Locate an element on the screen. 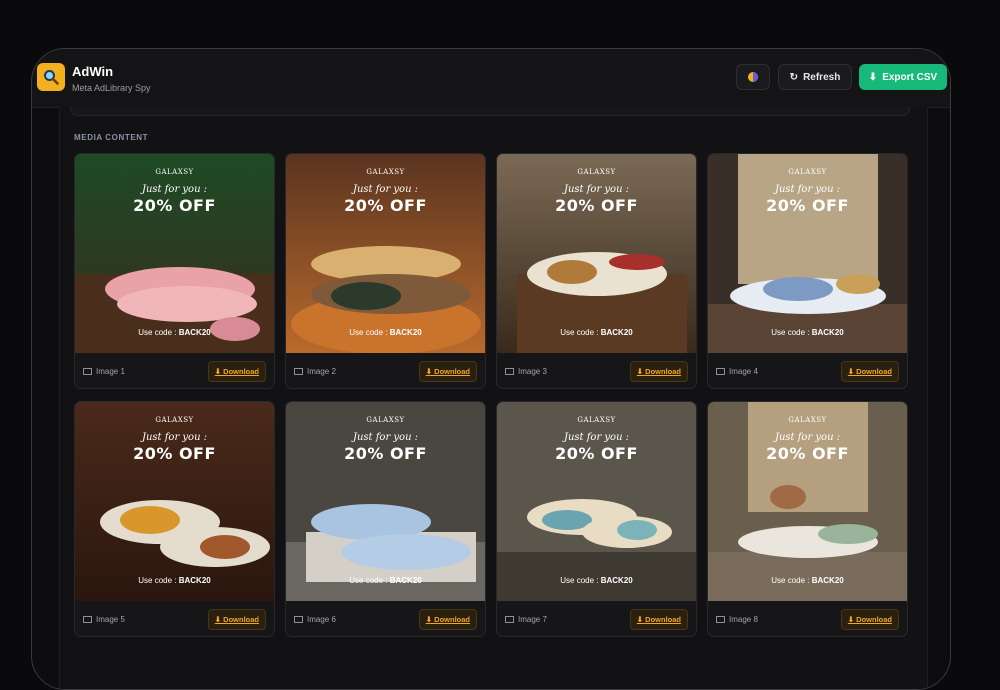 This screenshot has height=690, width=1000. refresh-button: ↻ Refresh is located at coordinates (815, 77).